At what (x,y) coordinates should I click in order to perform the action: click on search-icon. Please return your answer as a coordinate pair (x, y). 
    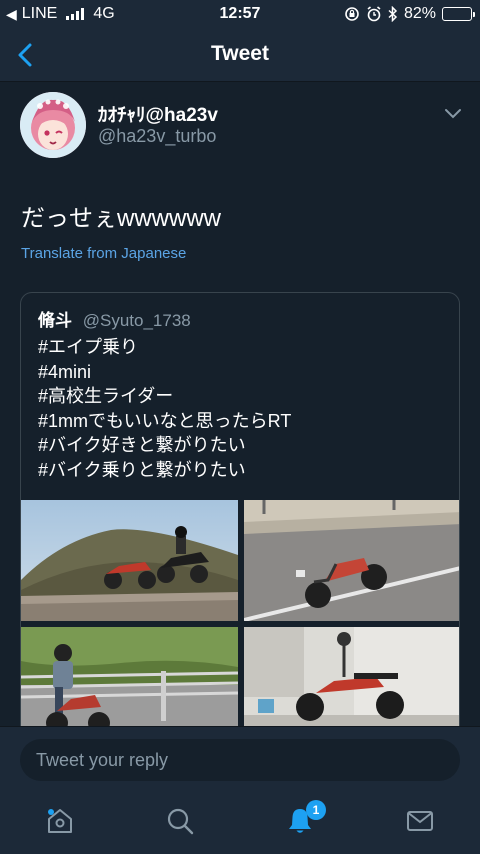
    Looking at the image, I should click on (180, 821).